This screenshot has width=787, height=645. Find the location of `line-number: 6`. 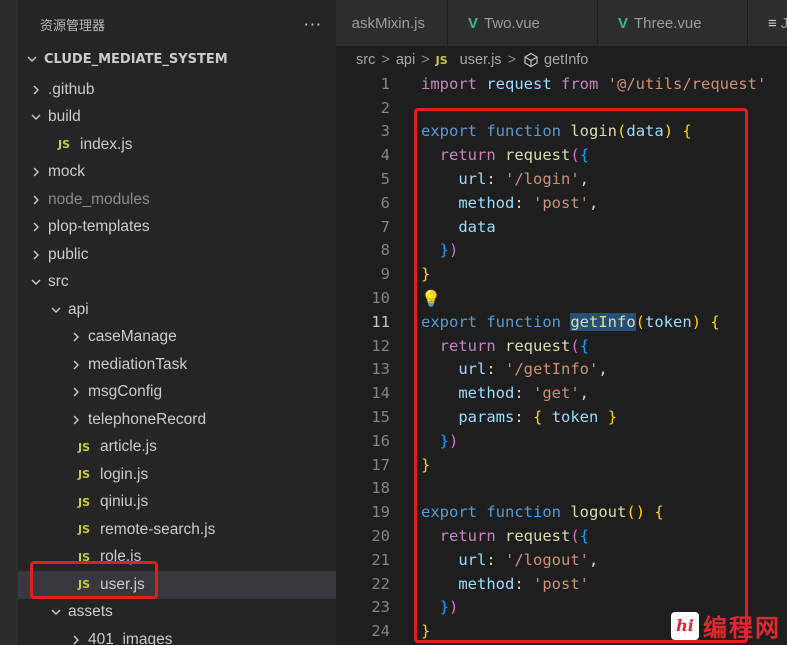

line-number: 6 is located at coordinates (385, 202).